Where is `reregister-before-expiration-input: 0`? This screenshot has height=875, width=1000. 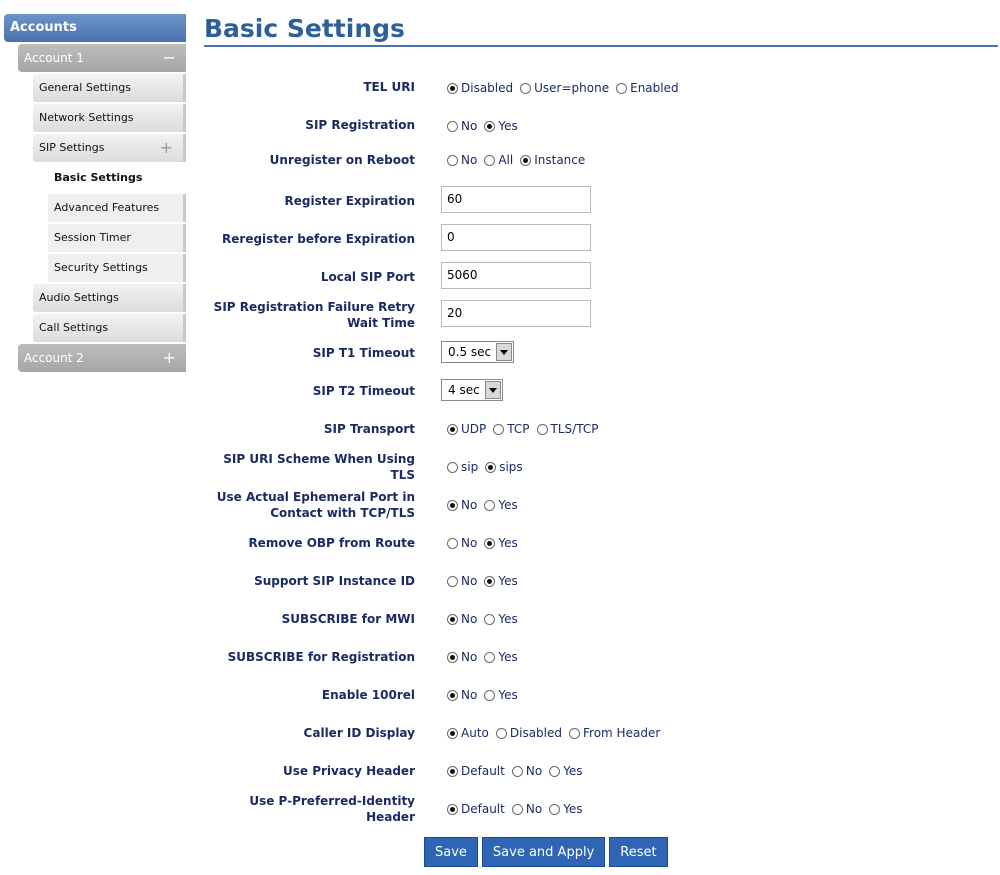
reregister-before-expiration-input: 0 is located at coordinates (516, 237).